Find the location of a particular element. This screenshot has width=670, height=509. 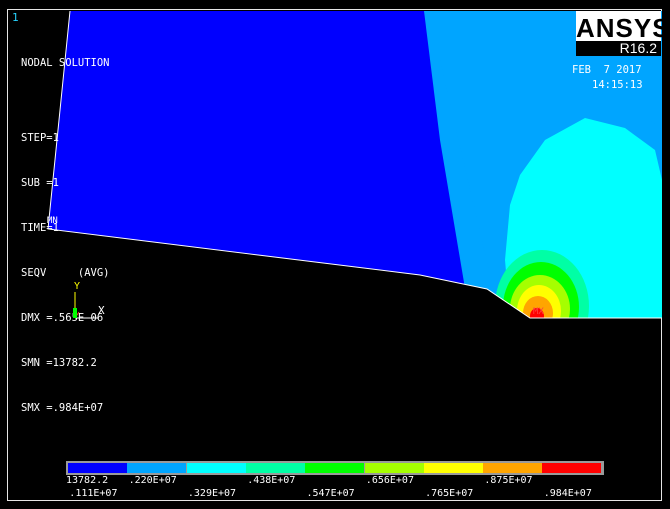

info-sub: SUB =1 is located at coordinates (40, 183).